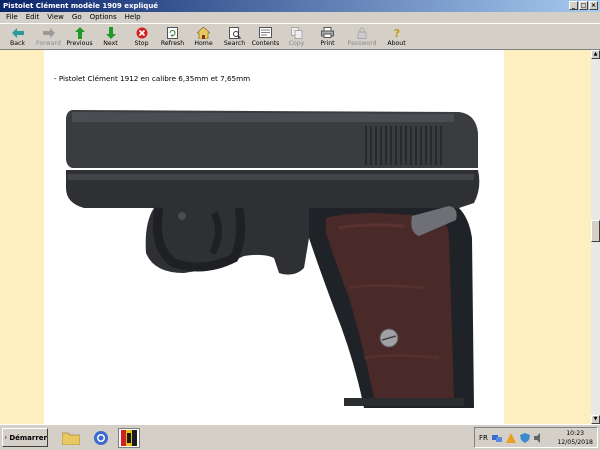  Describe the element at coordinates (172, 43) in the screenshot. I see `refresh-label: Refresh` at that location.